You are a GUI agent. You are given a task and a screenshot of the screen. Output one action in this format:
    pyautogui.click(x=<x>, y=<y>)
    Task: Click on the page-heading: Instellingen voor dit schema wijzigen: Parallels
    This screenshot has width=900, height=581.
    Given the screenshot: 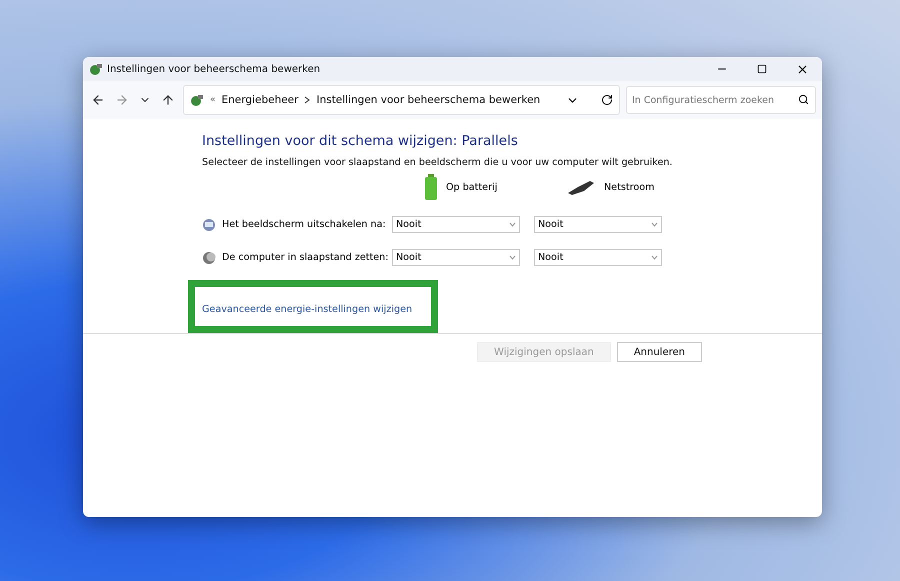 What is the action you would take?
    pyautogui.click(x=360, y=141)
    